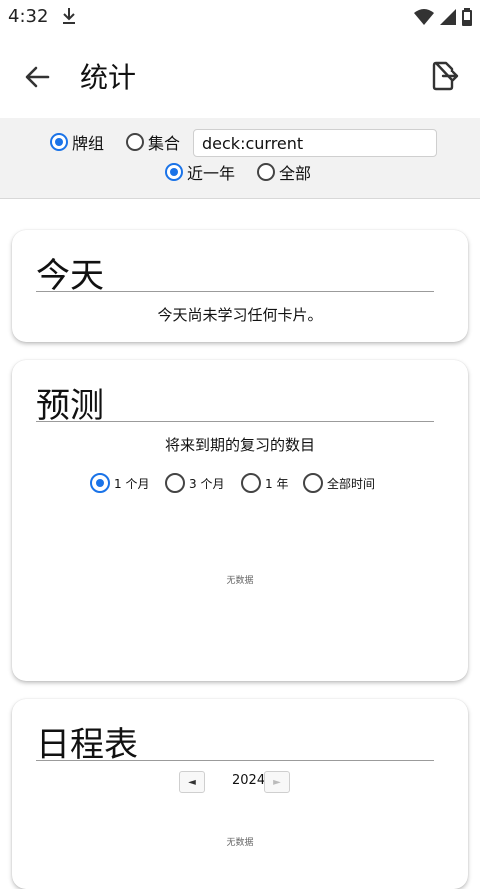  Describe the element at coordinates (240, 286) in the screenshot. I see `today-card: 今天 今天尚未学习任何卡片。` at that location.